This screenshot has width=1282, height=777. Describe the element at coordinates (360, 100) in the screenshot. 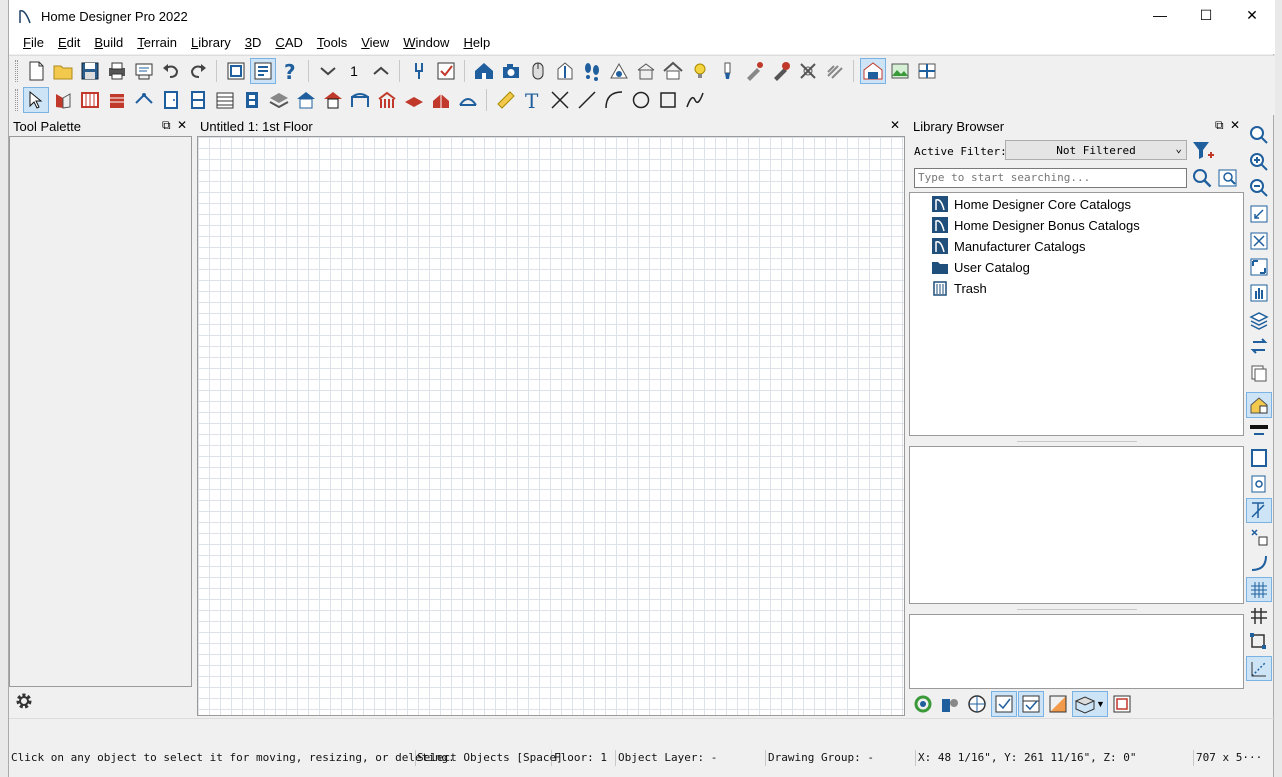

I see `terrain-button` at that location.